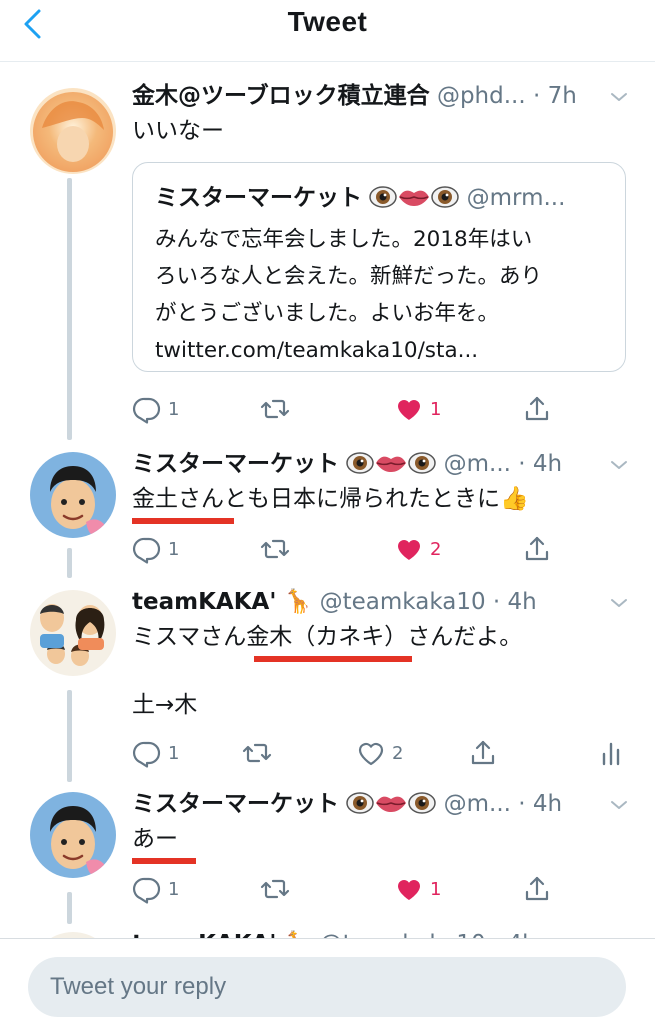 The height and width of the screenshot is (1024, 655). I want to click on analytics-button, so click(611, 753).